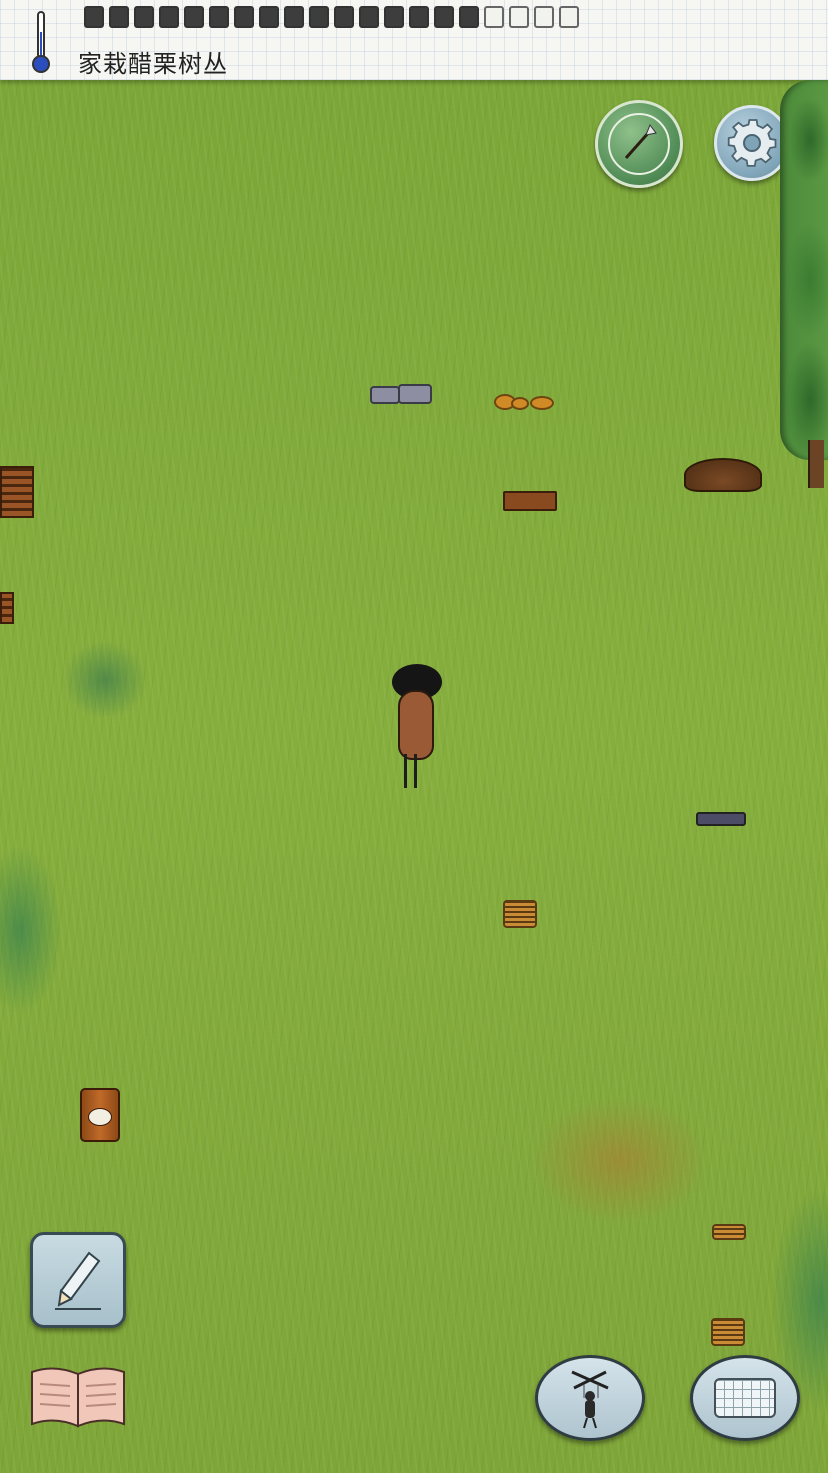 This screenshot has width=828, height=1473. Describe the element at coordinates (100, 1117) in the screenshot. I see `jar-label` at that location.